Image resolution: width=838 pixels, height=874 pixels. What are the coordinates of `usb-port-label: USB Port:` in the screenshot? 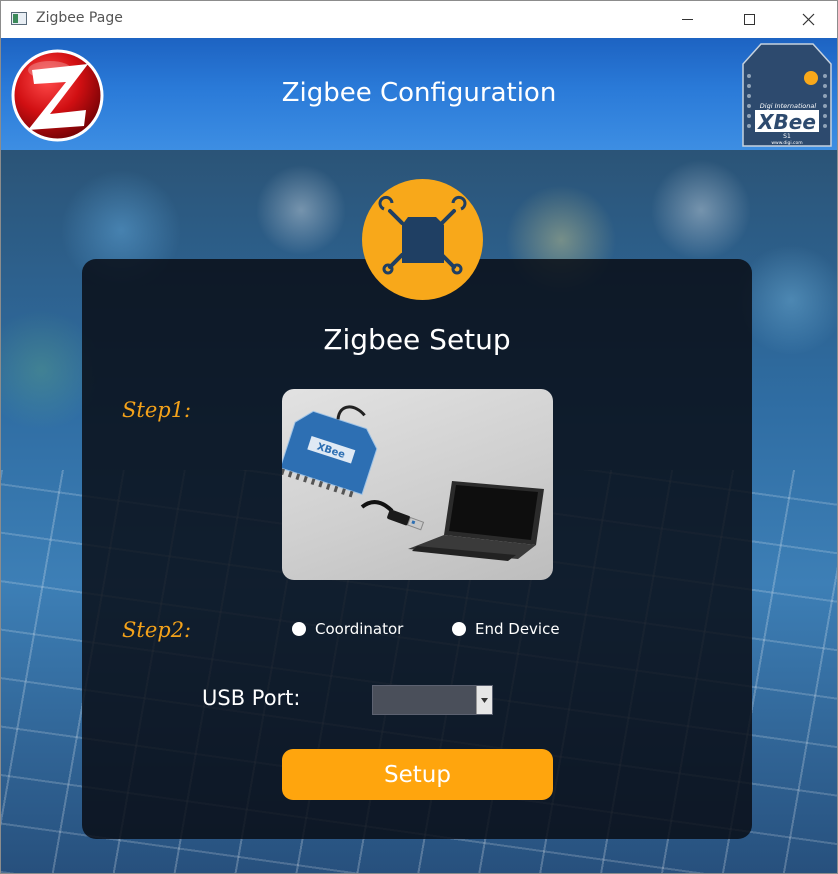 It's located at (251, 698).